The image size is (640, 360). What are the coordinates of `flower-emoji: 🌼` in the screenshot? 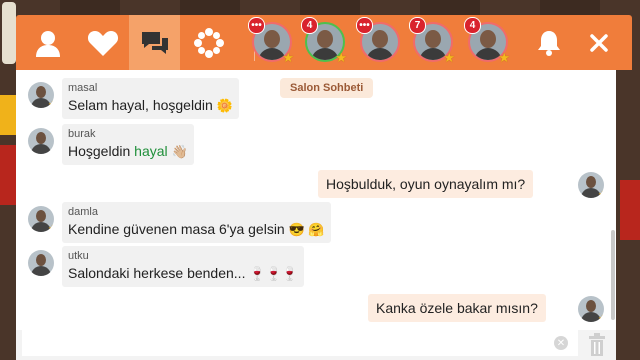 It's located at (224, 105).